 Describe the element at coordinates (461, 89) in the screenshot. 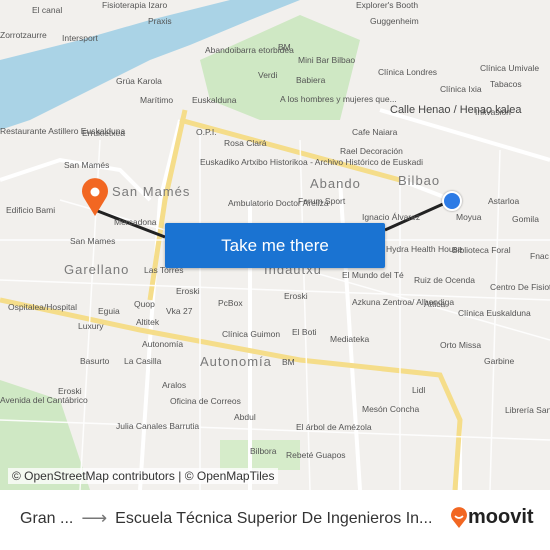

I see `map-label: Clínica Ixia` at that location.